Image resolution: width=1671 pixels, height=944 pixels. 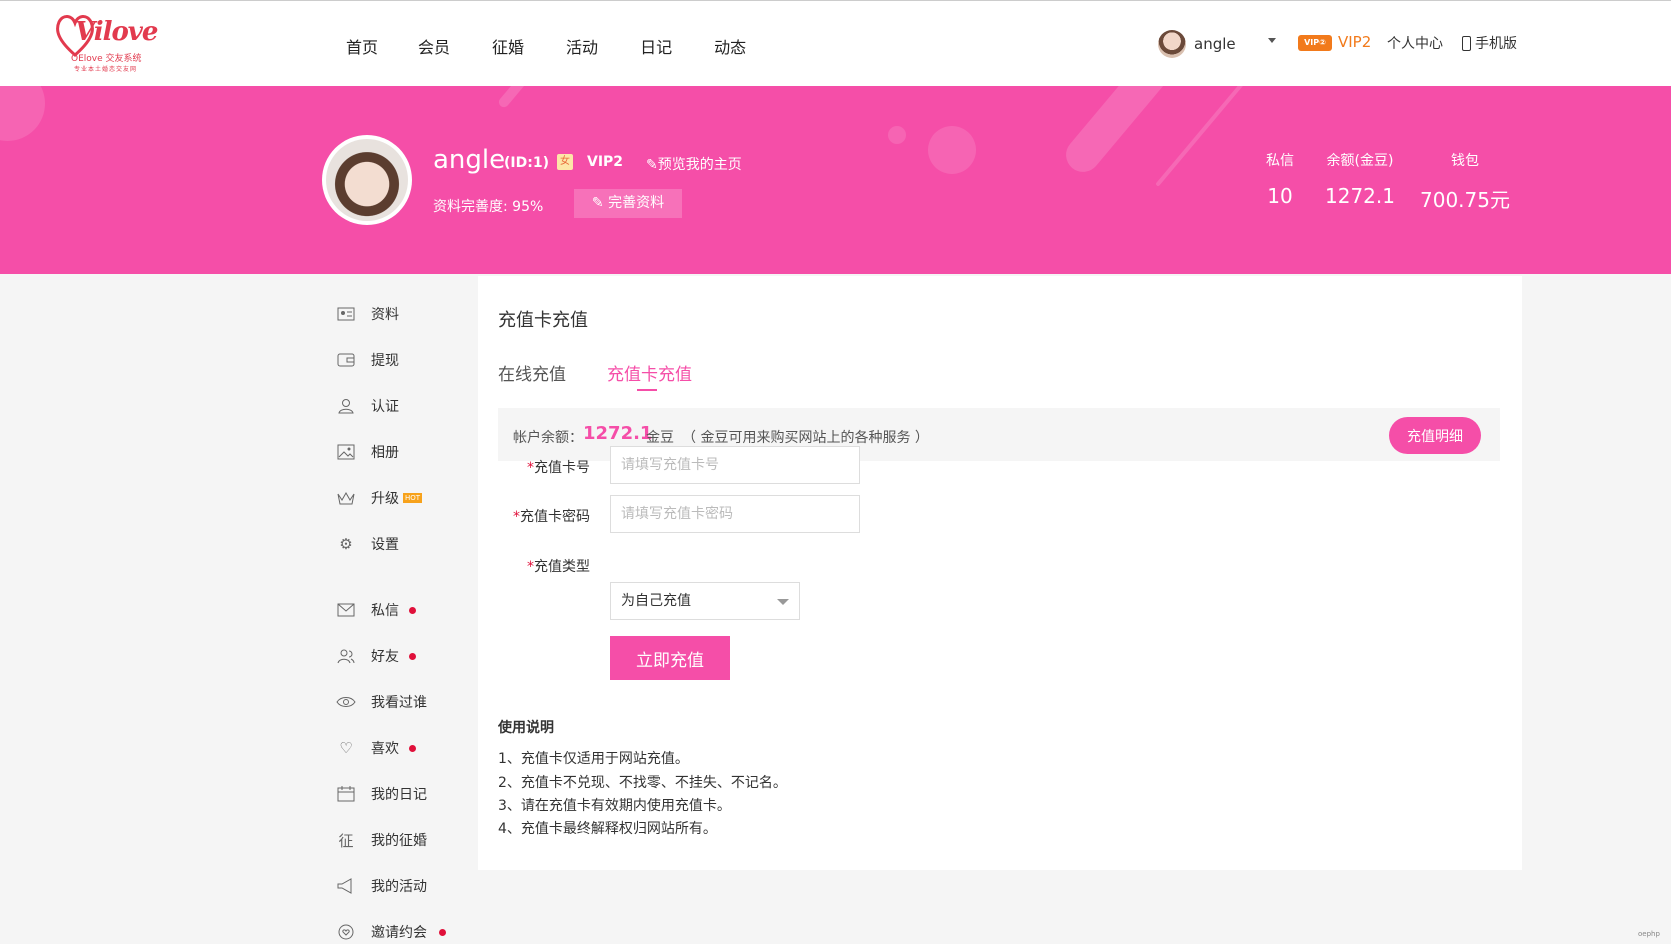 What do you see at coordinates (116, 32) in the screenshot?
I see `logo-script: Vilove` at bounding box center [116, 32].